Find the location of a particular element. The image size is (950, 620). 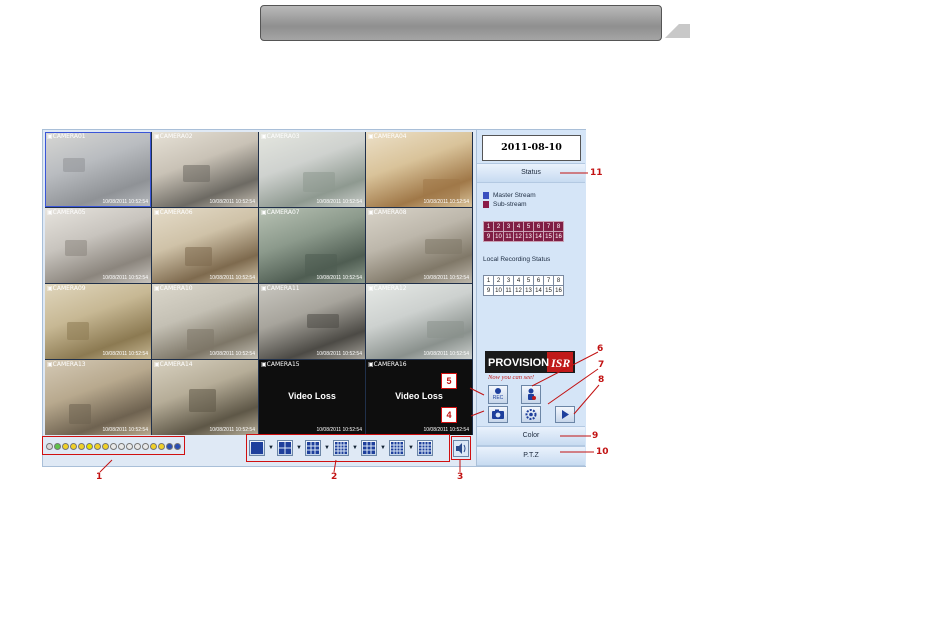

callout-8: 8 is located at coordinates (601, 380).